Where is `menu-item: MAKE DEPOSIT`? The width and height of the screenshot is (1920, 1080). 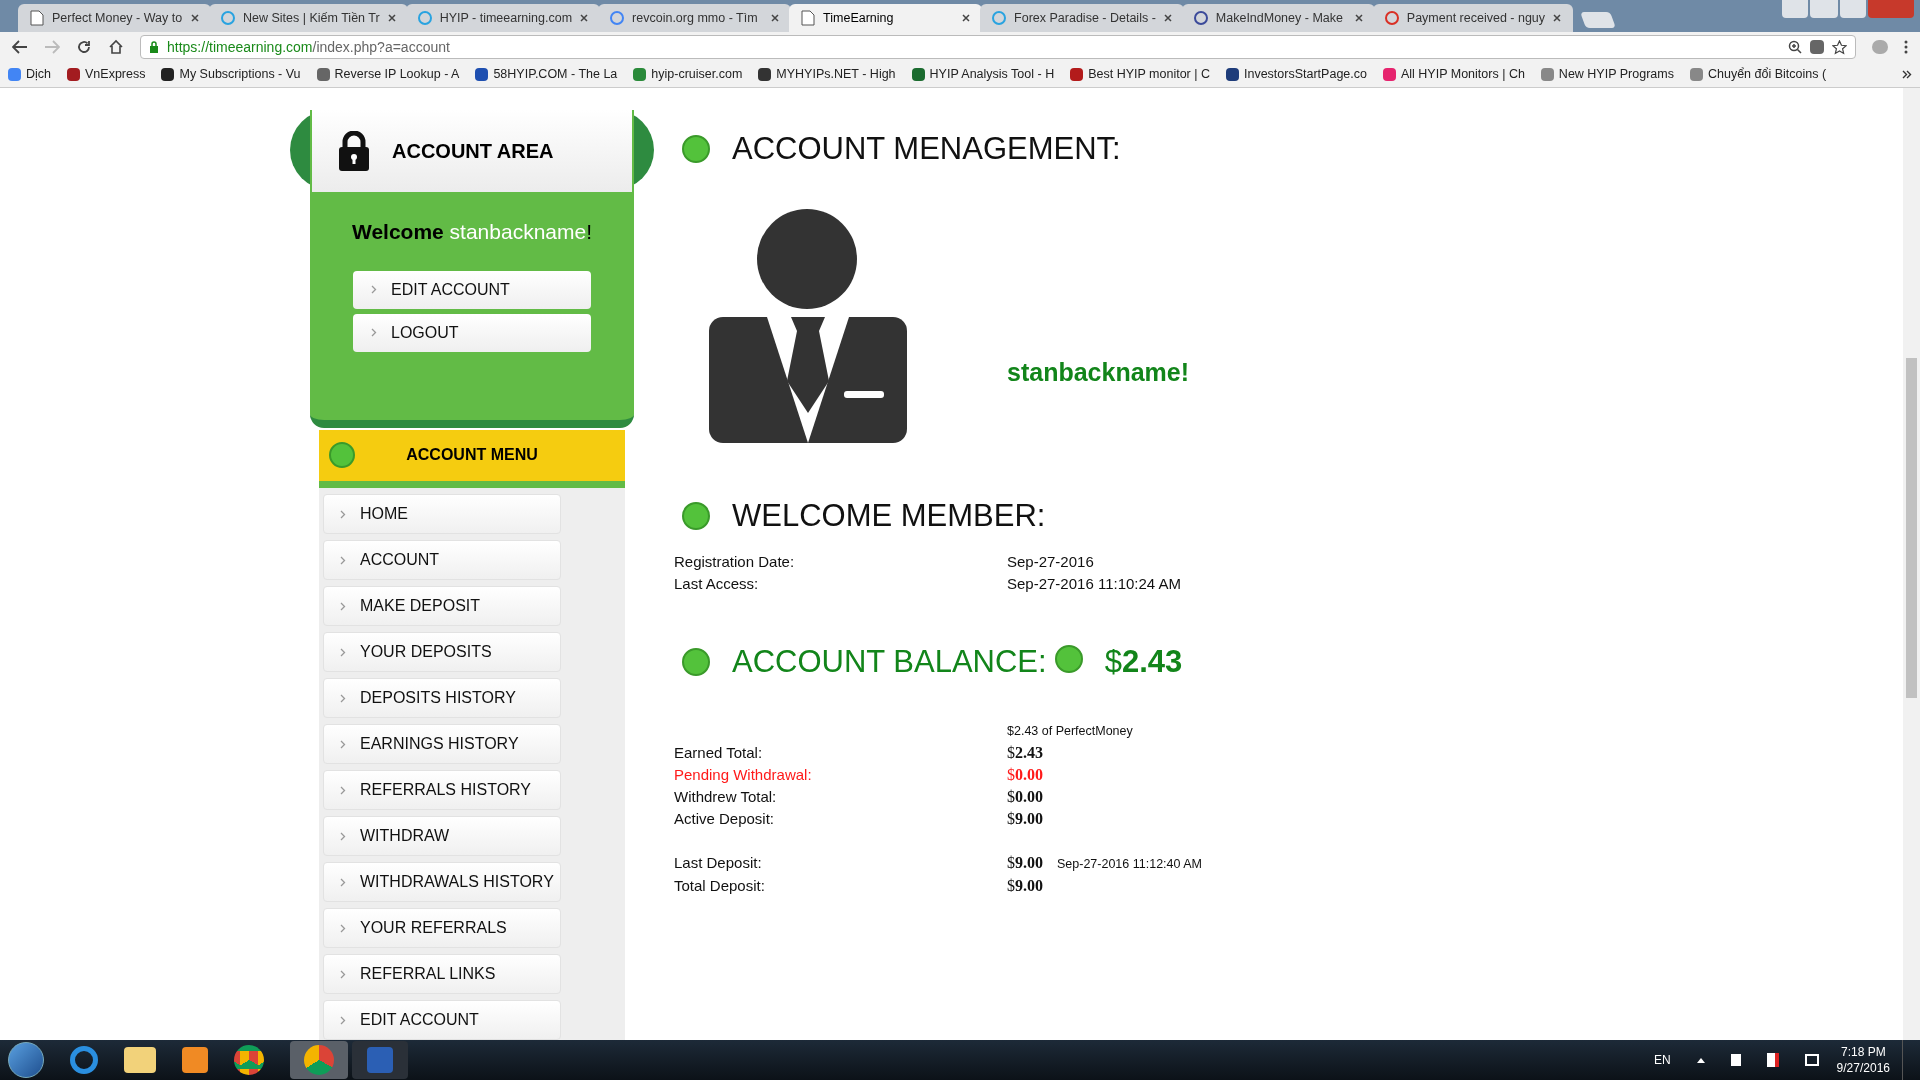 menu-item: MAKE DEPOSIT is located at coordinates (442, 606).